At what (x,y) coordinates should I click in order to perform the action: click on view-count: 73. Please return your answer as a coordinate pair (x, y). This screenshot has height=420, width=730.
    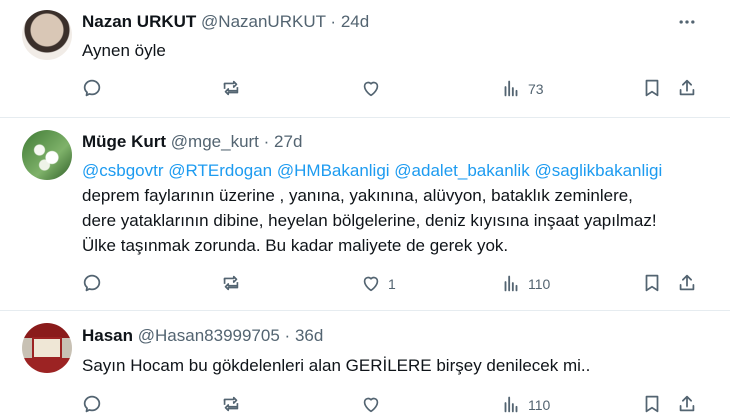
    Looking at the image, I should click on (536, 89).